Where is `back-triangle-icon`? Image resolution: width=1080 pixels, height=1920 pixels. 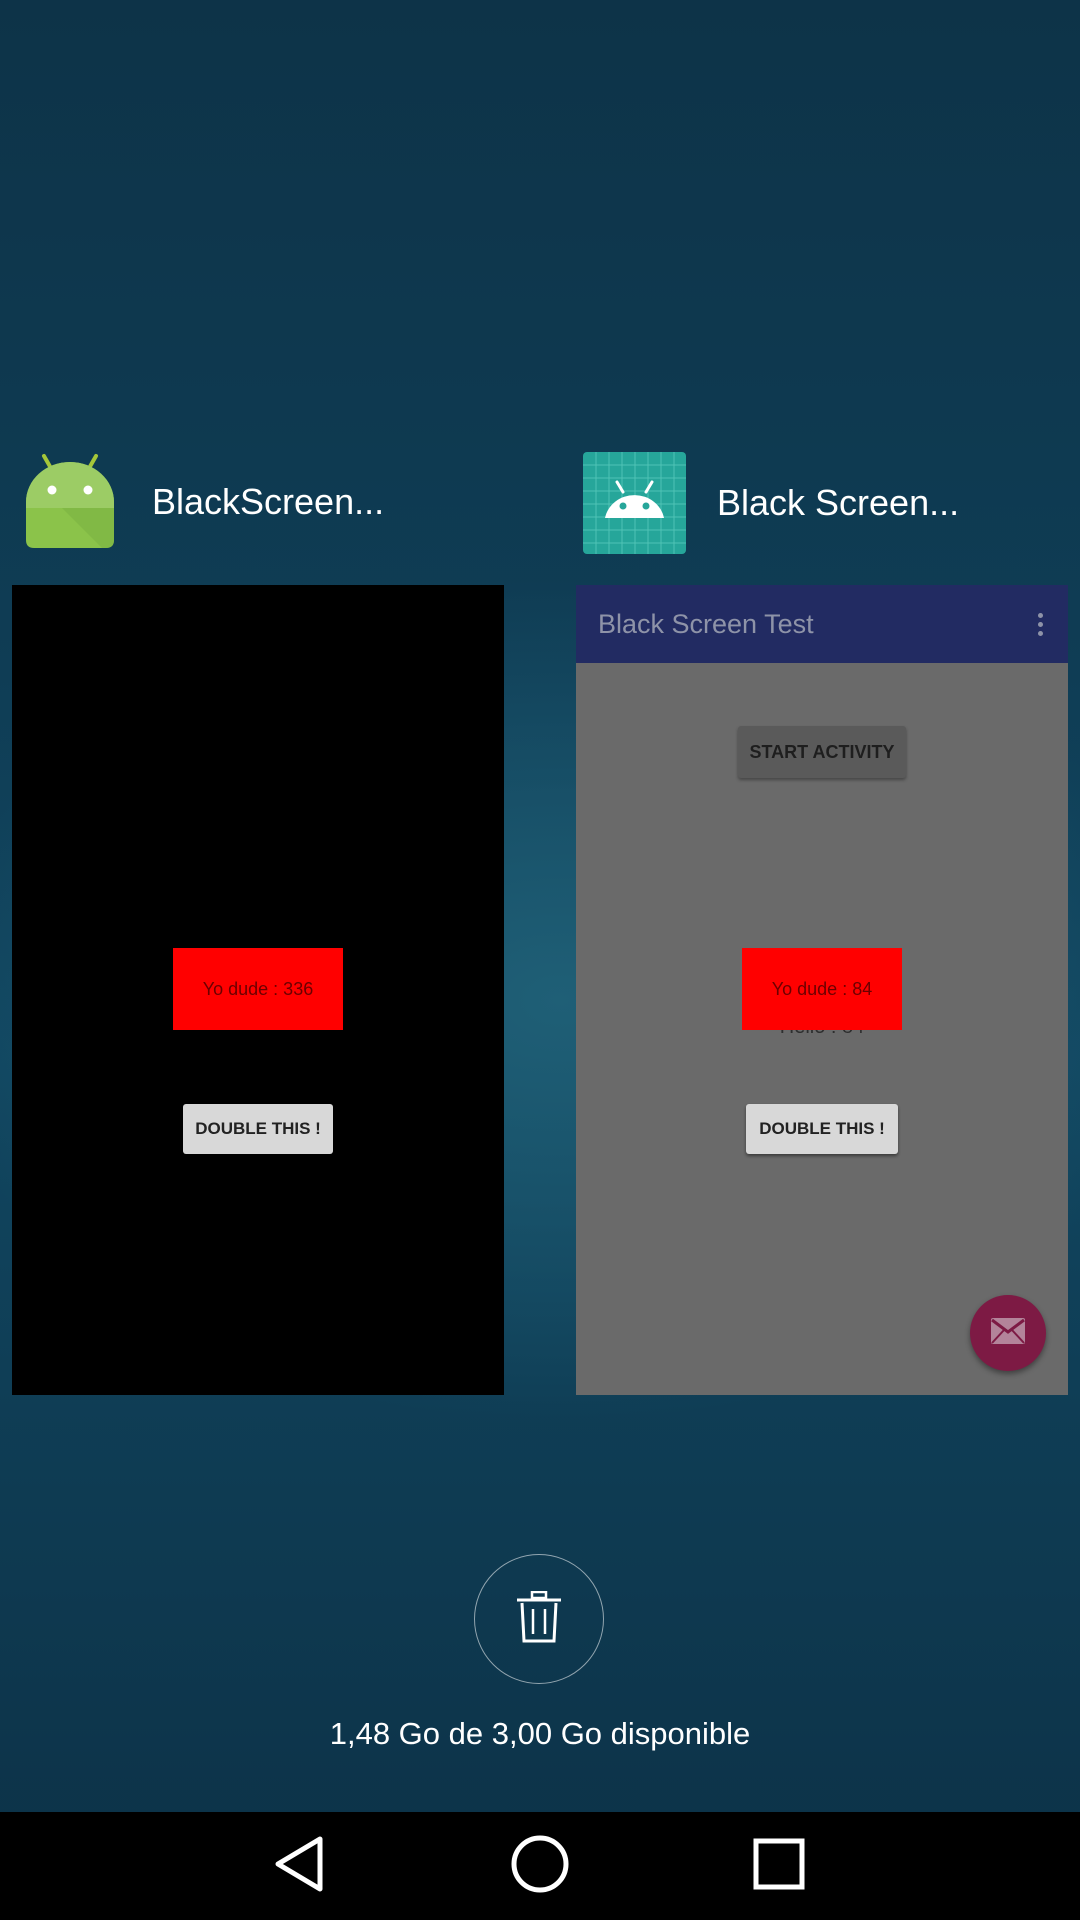 back-triangle-icon is located at coordinates (300, 1866).